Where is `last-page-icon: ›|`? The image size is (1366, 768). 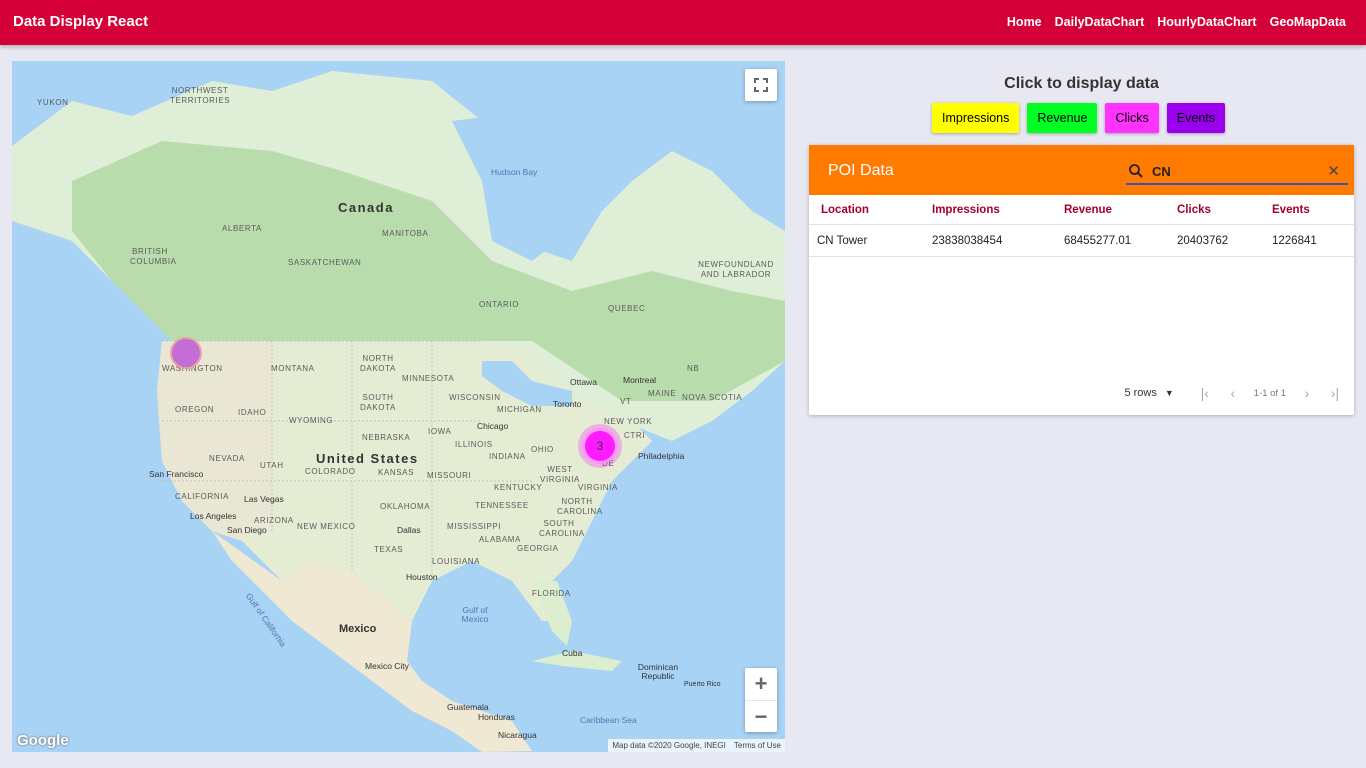 last-page-icon: ›| is located at coordinates (1335, 393).